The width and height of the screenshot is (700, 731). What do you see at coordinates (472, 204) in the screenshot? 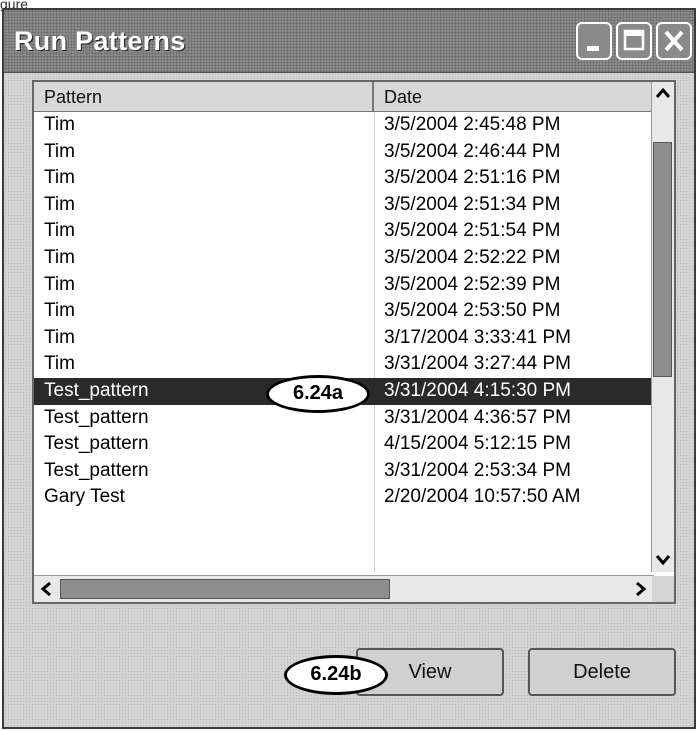
I see `date-cell: 3/5/2004 2:51:34 PM` at bounding box center [472, 204].